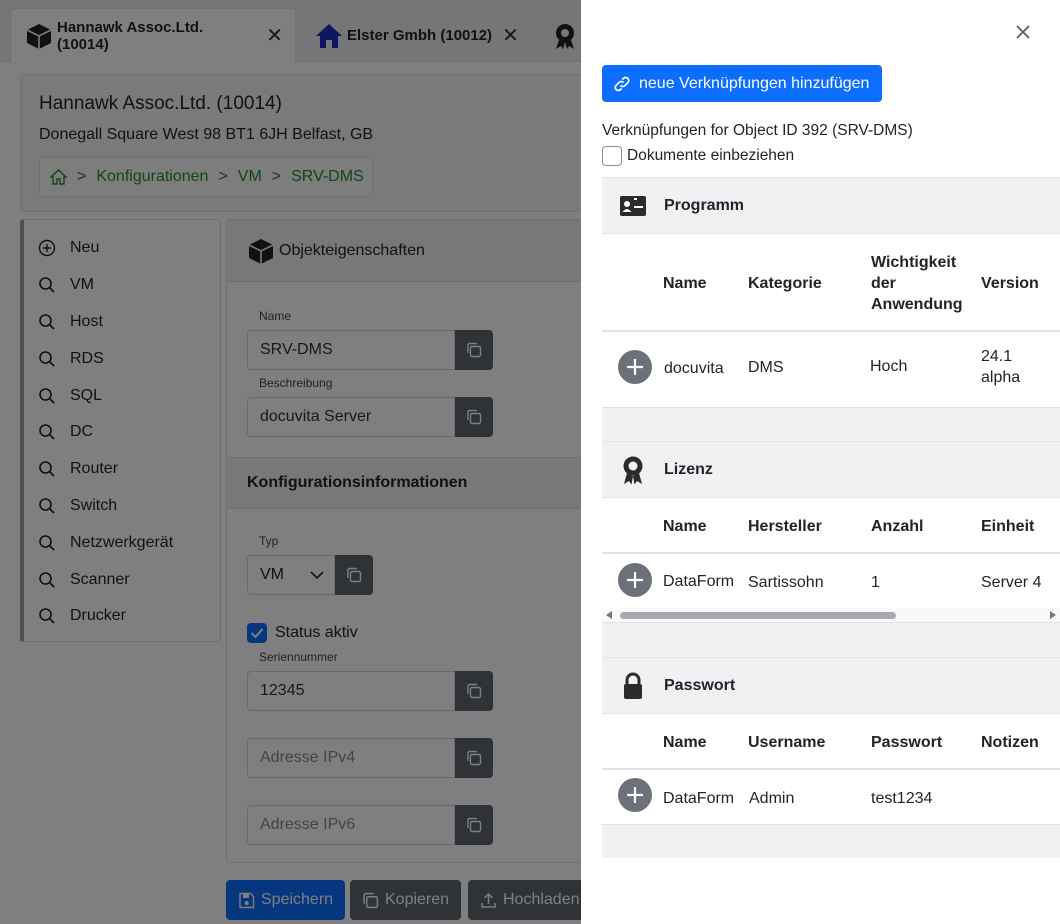 This screenshot has width=1060, height=924. Describe the element at coordinates (785, 283) in the screenshot. I see `col-header-kategorie: Kategorie` at that location.